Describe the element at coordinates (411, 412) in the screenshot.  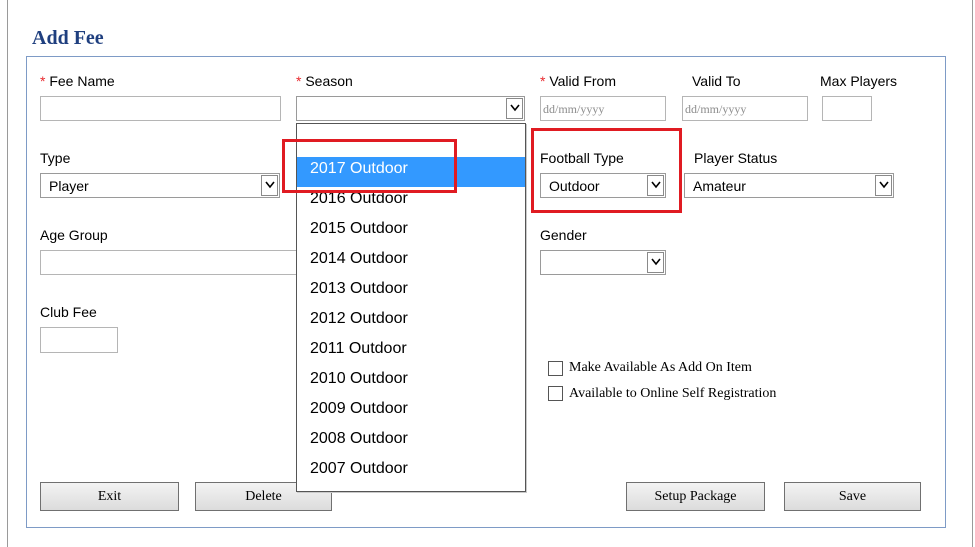
I see `season-option-2009: 2009 Outdoor` at that location.